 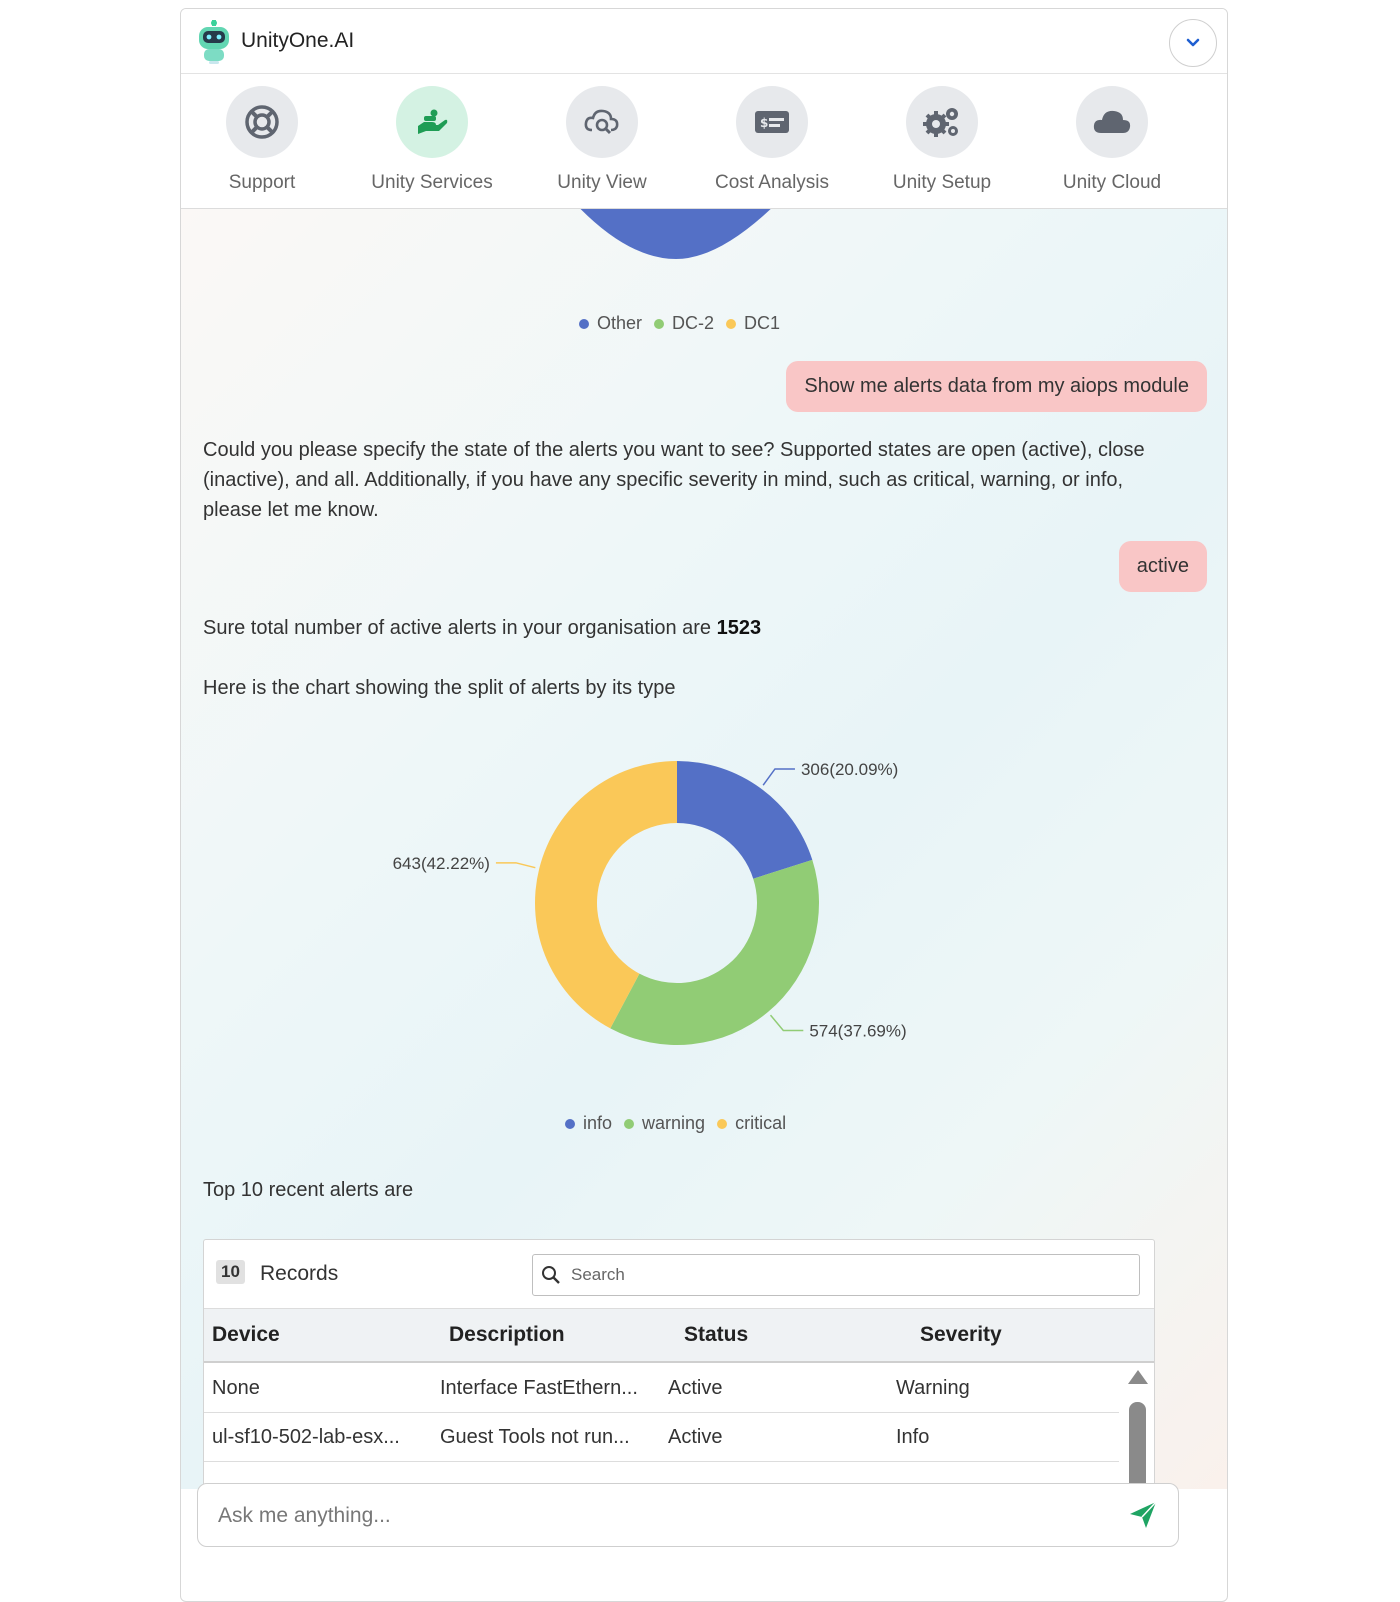 What do you see at coordinates (942, 182) in the screenshot?
I see `nav-label: Unity Setup` at bounding box center [942, 182].